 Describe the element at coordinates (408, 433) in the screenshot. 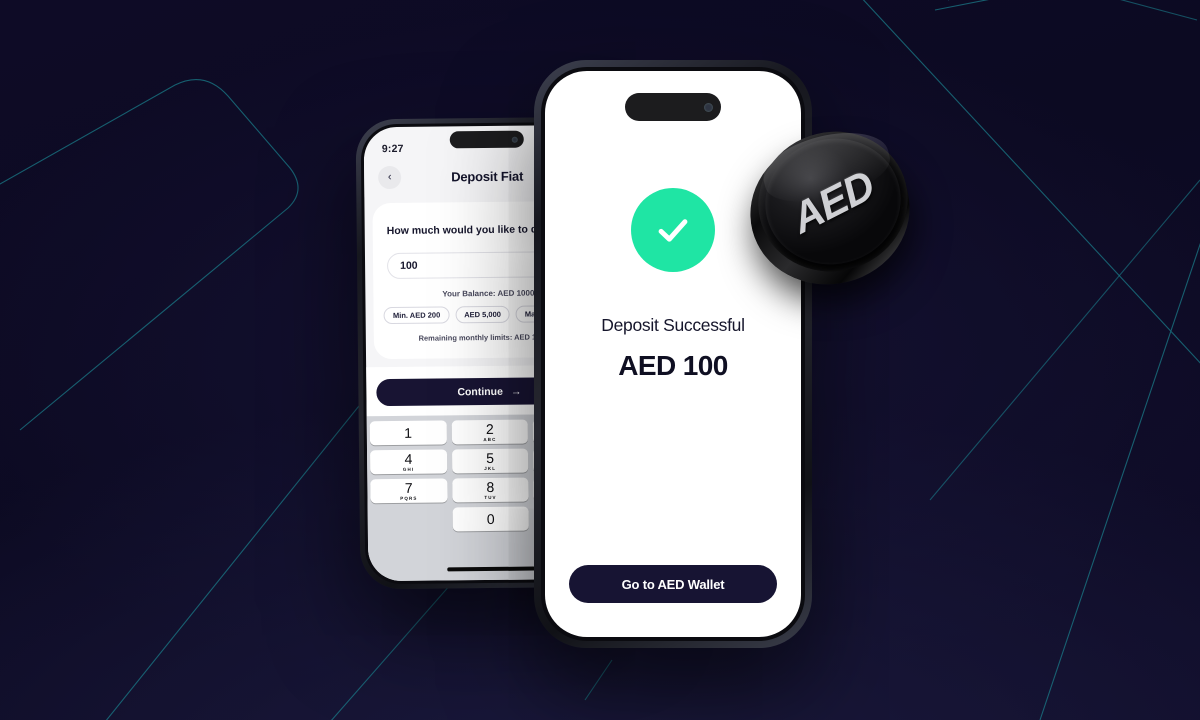

I see `keypad-key: 1` at that location.